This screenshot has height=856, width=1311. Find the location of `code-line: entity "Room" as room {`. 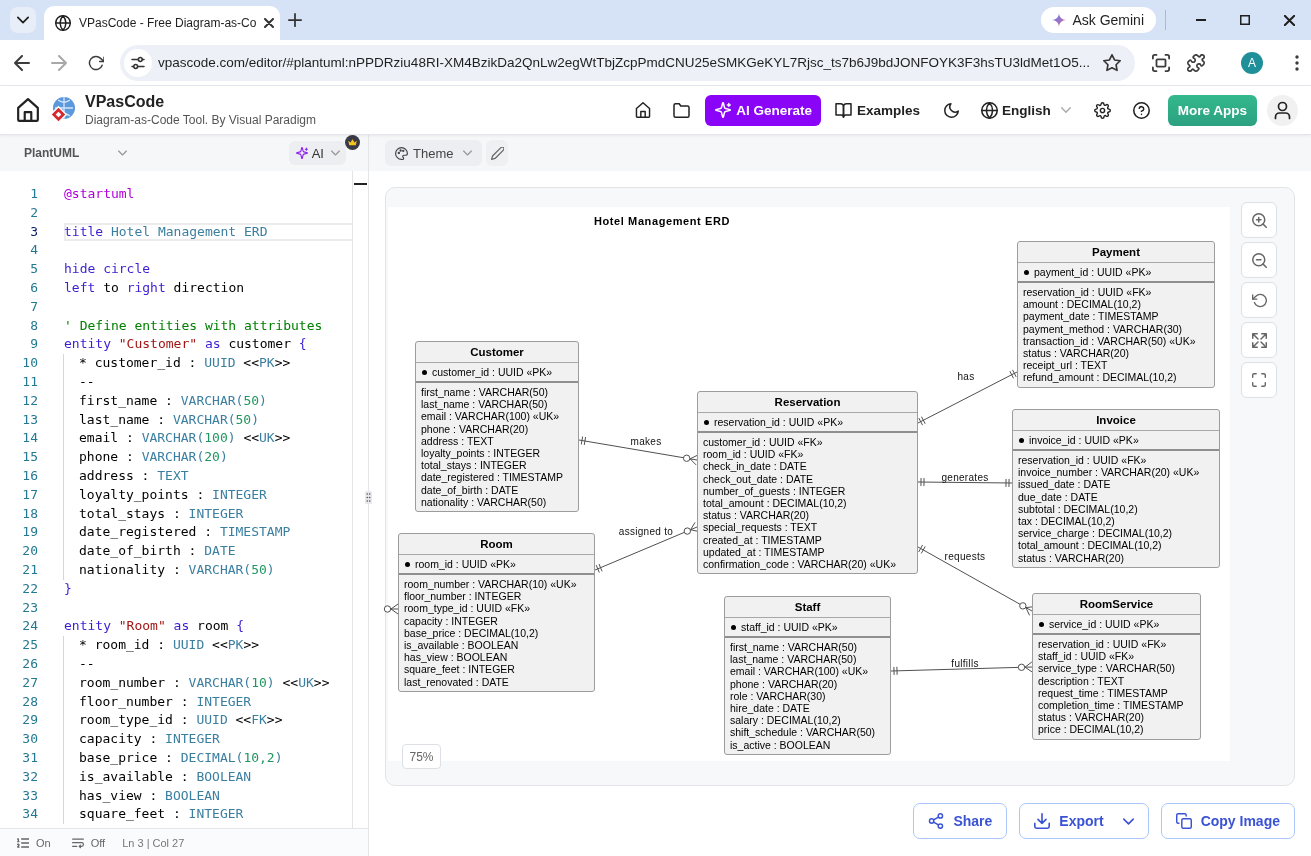

code-line: entity "Room" as room { is located at coordinates (154, 626).